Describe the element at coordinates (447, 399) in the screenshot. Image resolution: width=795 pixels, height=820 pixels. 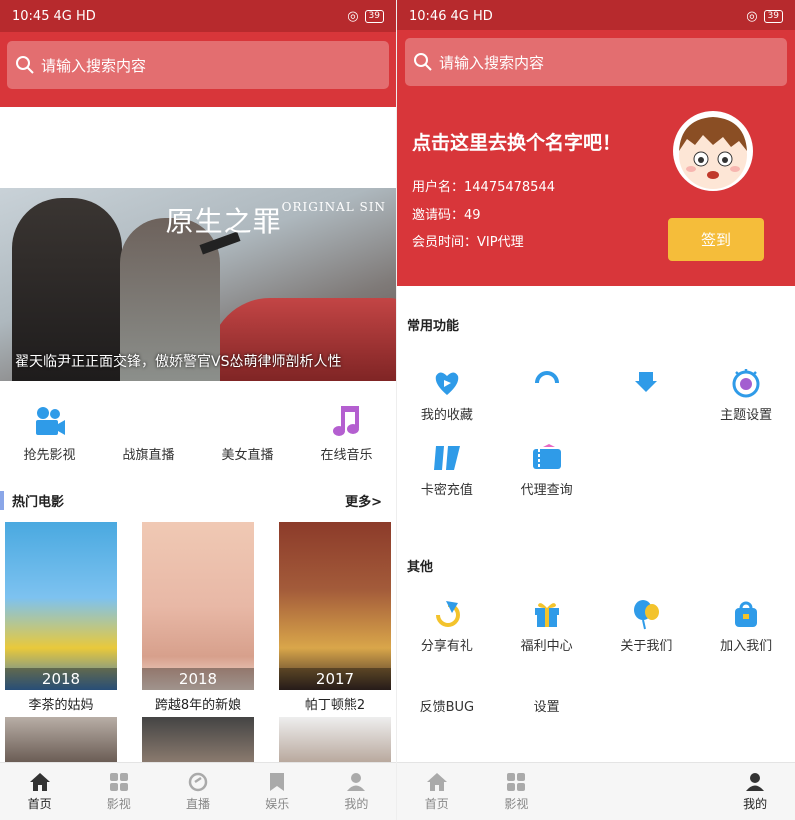
I see `grid-item-favorites: 我的收藏` at that location.